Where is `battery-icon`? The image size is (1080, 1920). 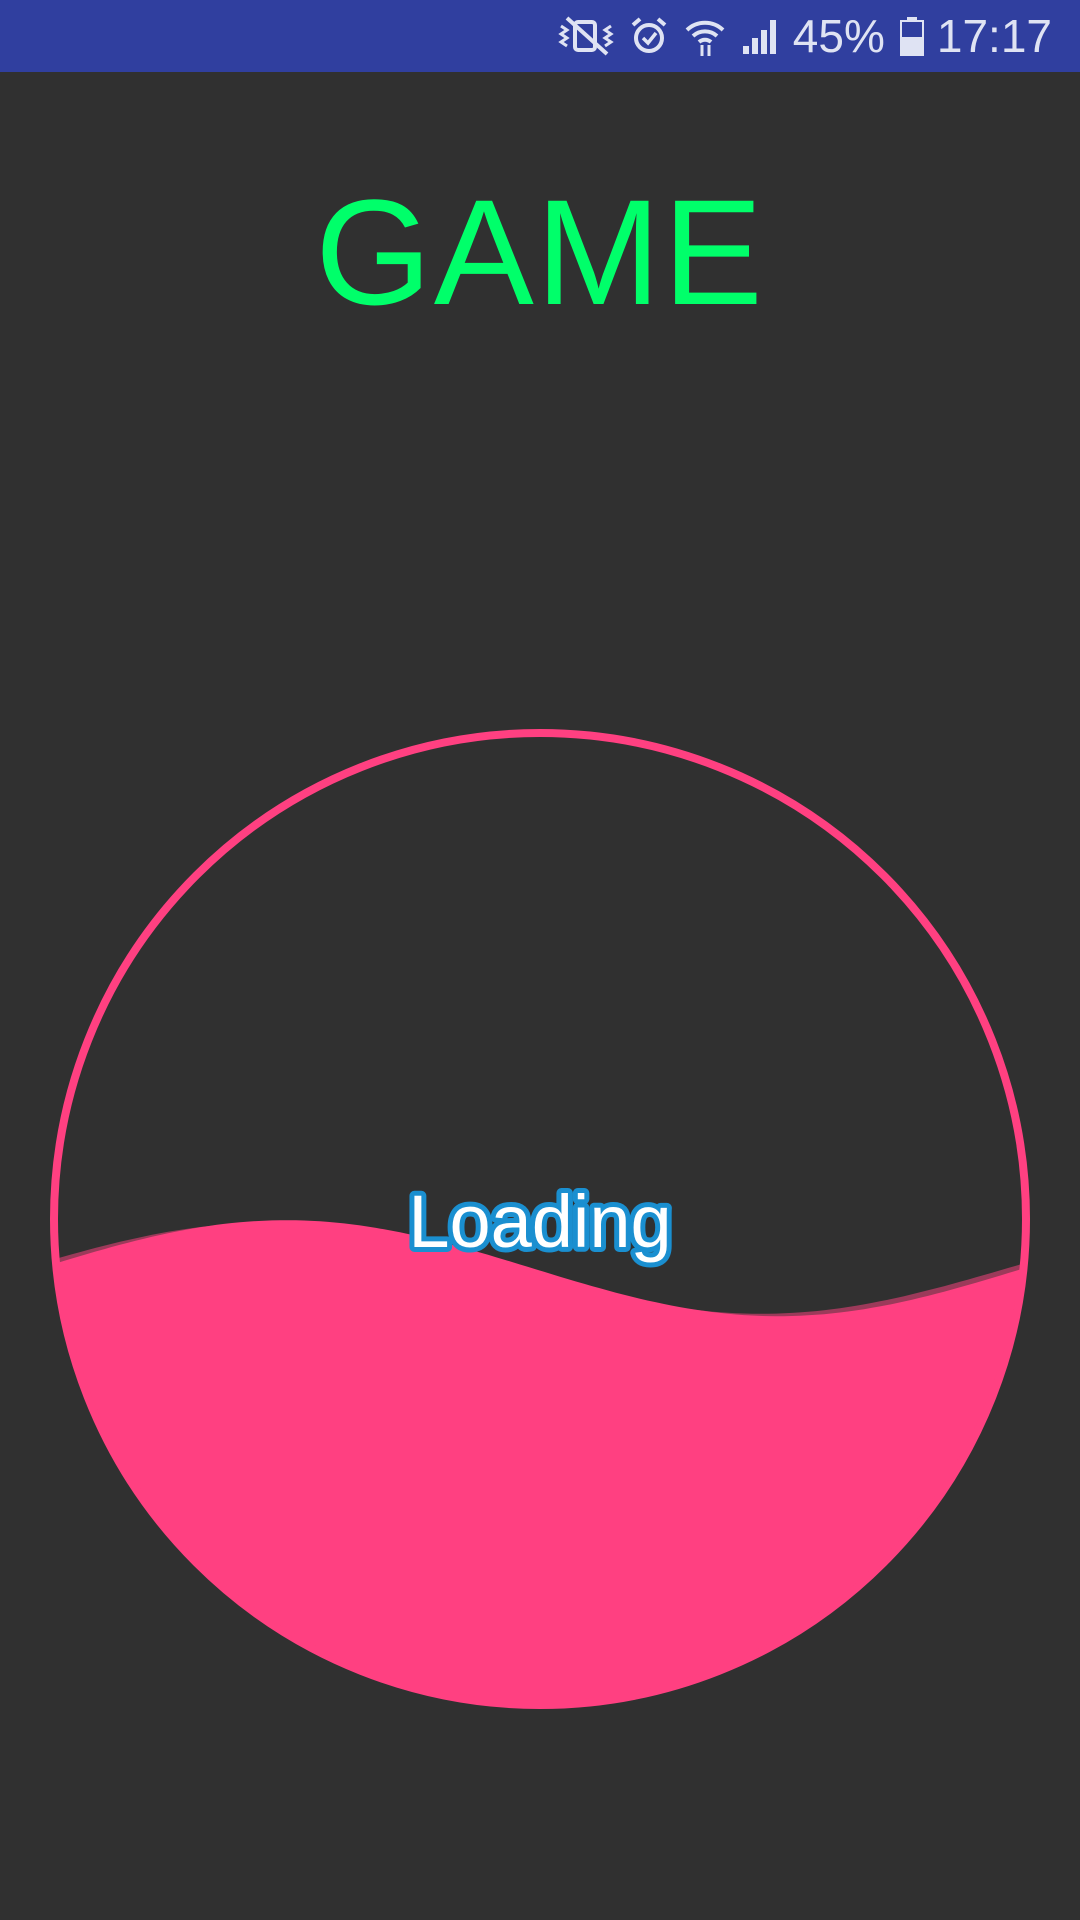 battery-icon is located at coordinates (912, 36).